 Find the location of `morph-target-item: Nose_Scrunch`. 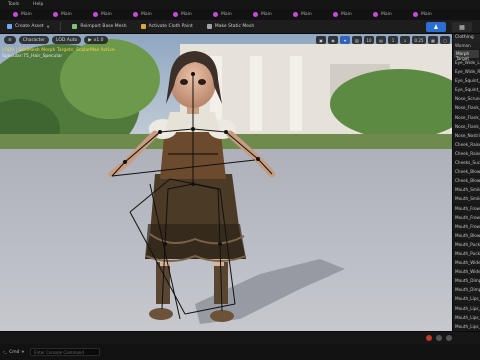

morph-target-item: Nose_Scrunch is located at coordinates (466, 100).